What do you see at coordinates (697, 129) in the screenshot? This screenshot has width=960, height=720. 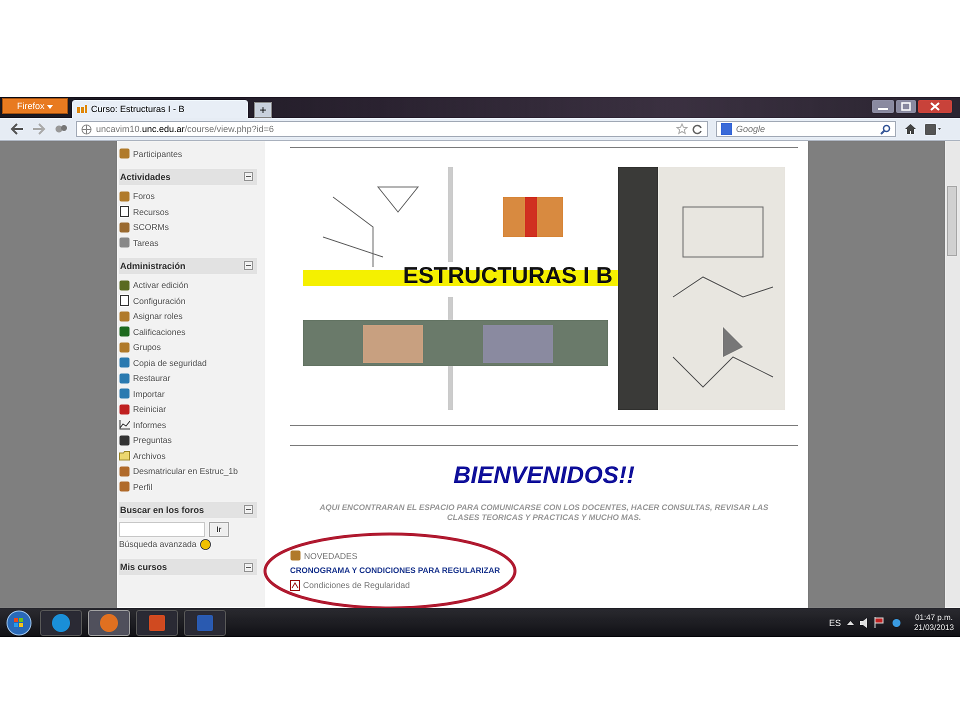 I see `reload-icon` at bounding box center [697, 129].